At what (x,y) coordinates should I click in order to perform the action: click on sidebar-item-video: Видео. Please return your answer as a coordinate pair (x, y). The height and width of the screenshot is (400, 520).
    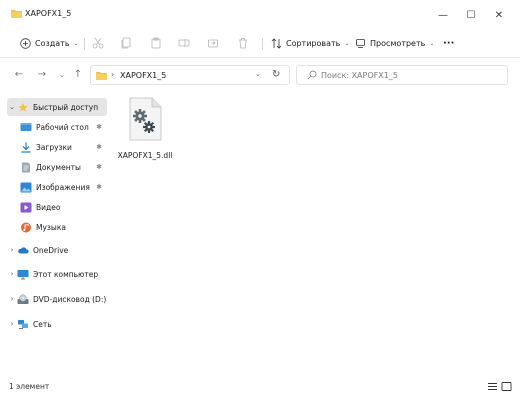
    Looking at the image, I should click on (63, 207).